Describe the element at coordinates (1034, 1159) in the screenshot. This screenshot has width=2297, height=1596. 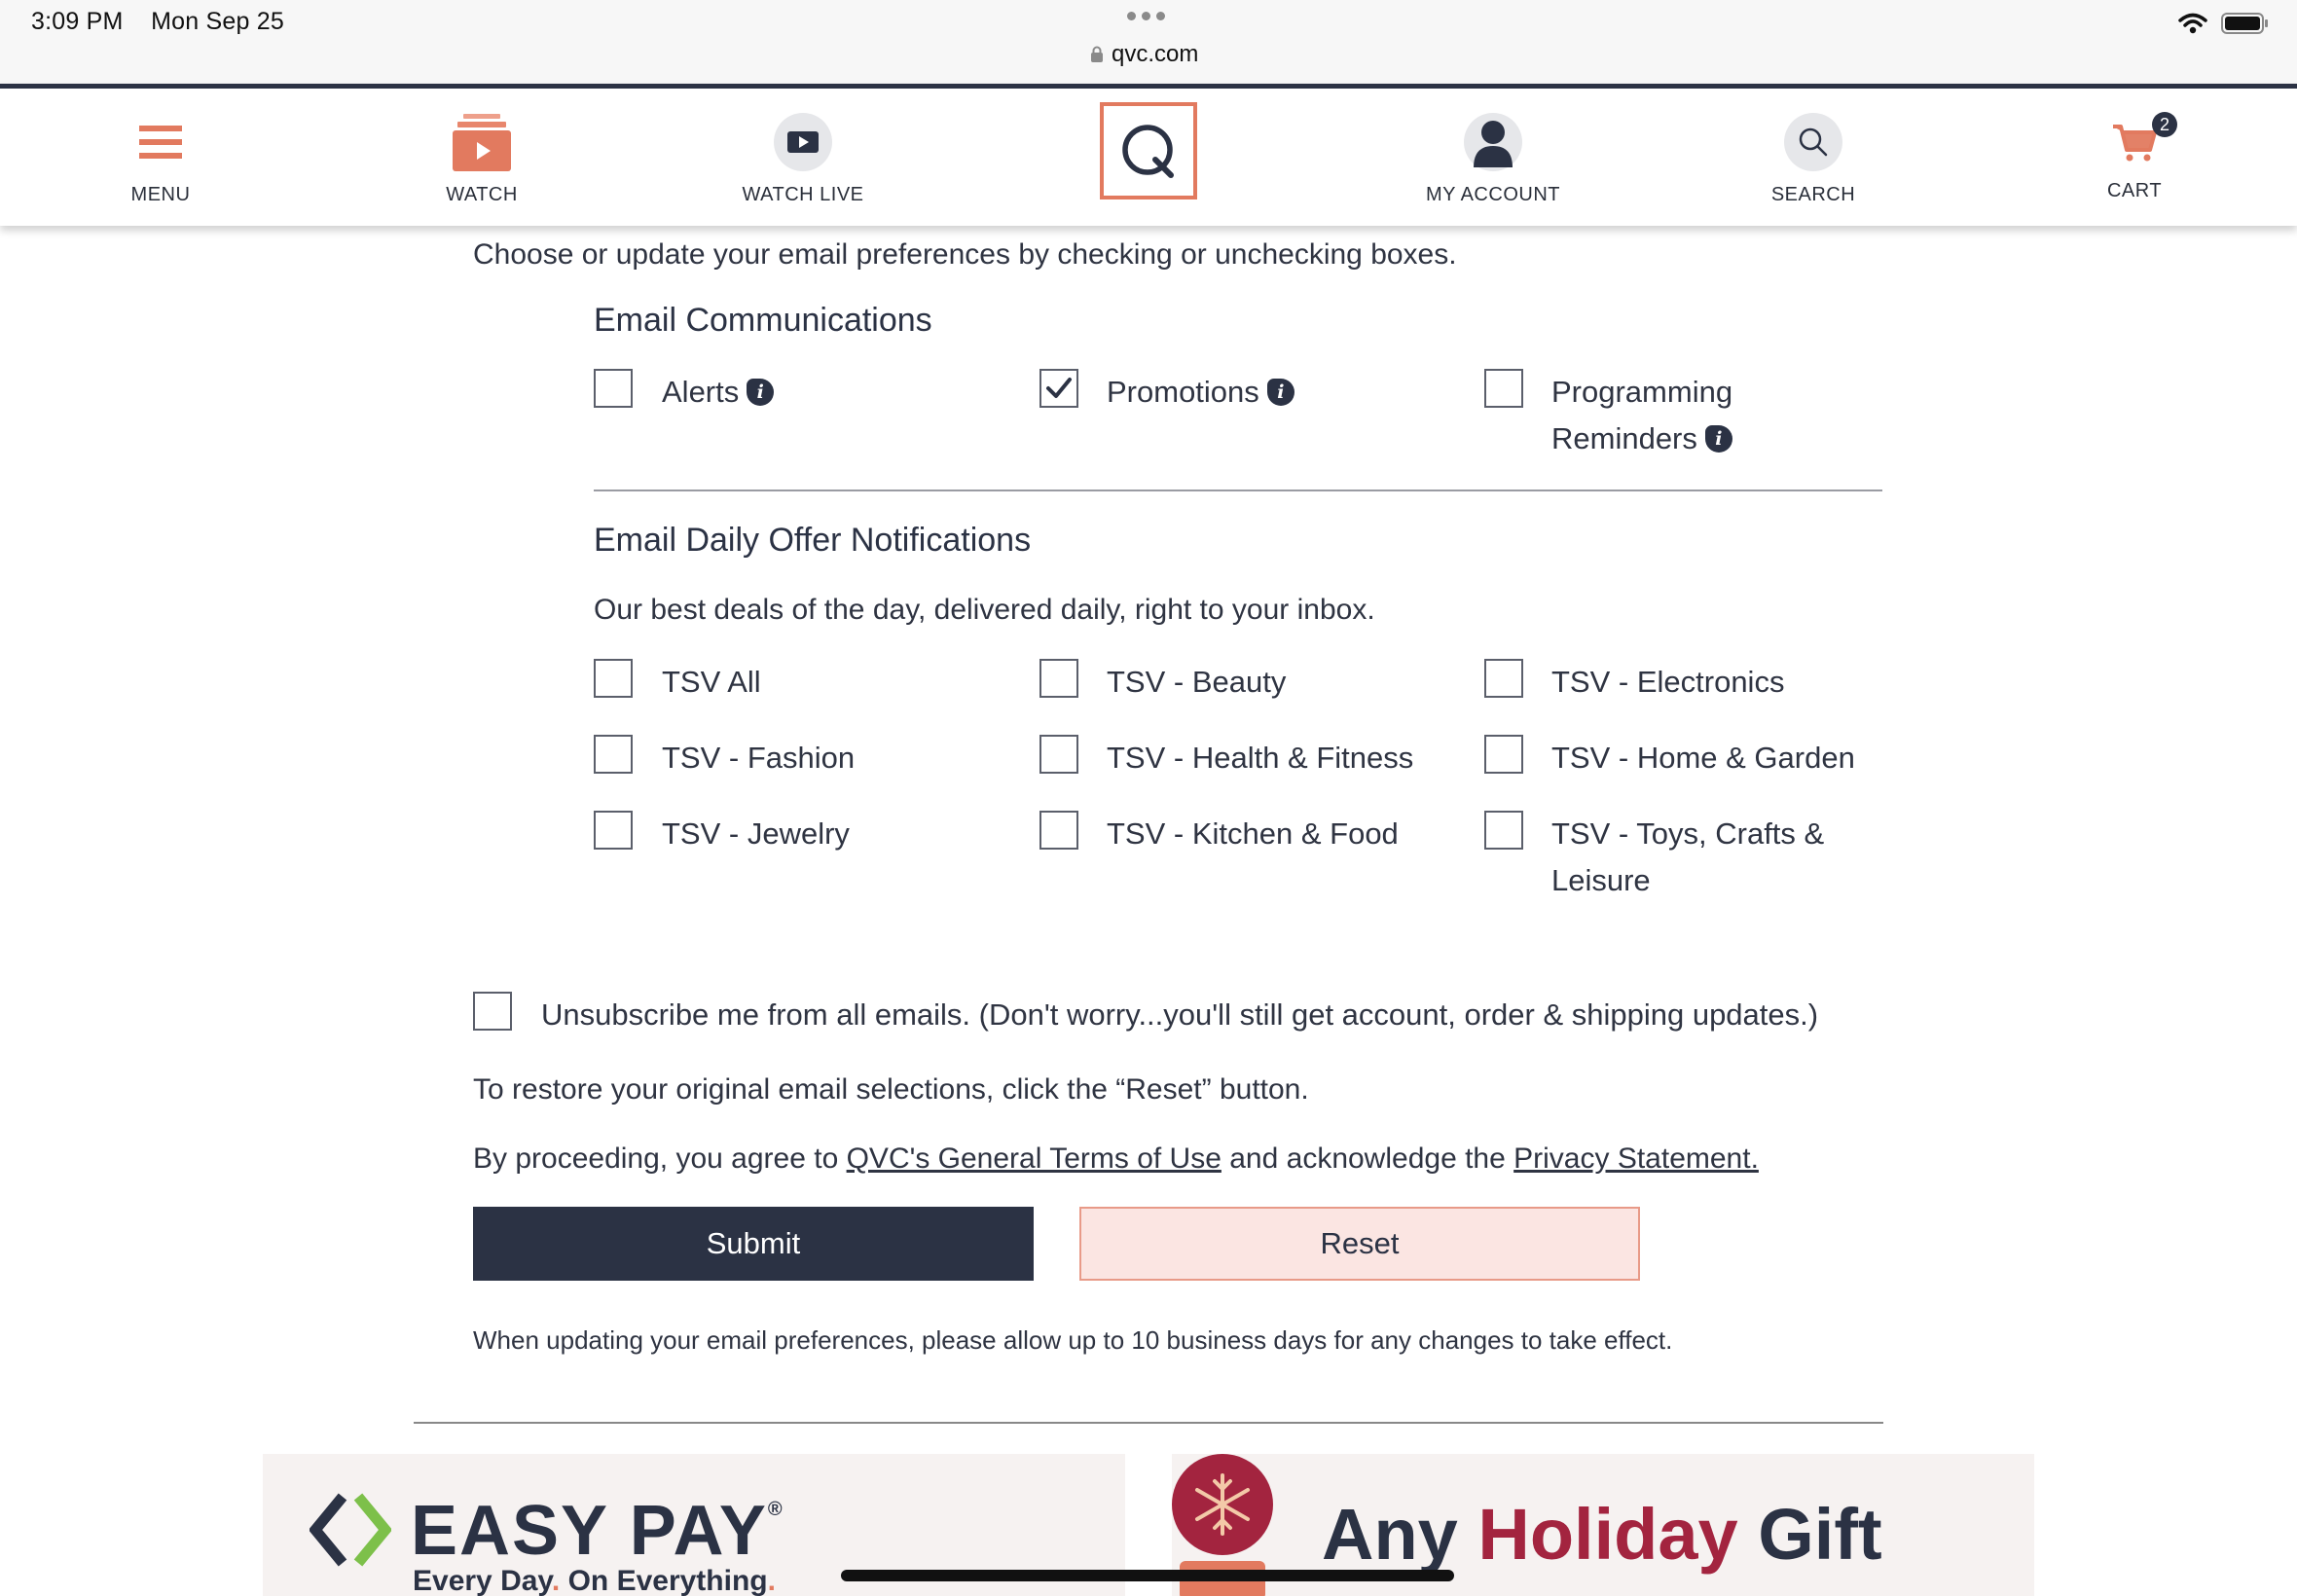
I see `terms-of-use-link: QVC's General Terms of Use` at that location.